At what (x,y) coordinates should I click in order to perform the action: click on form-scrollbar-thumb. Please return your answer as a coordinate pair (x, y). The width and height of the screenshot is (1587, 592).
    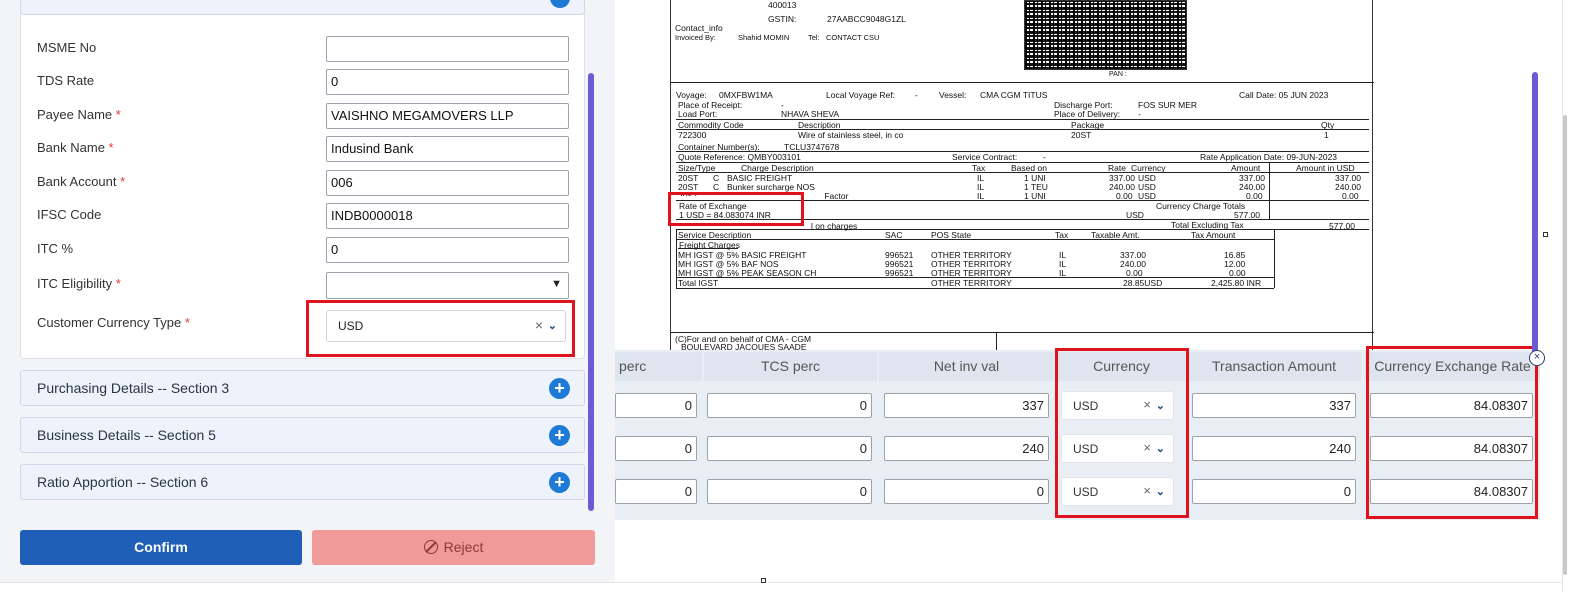
    Looking at the image, I should click on (591, 292).